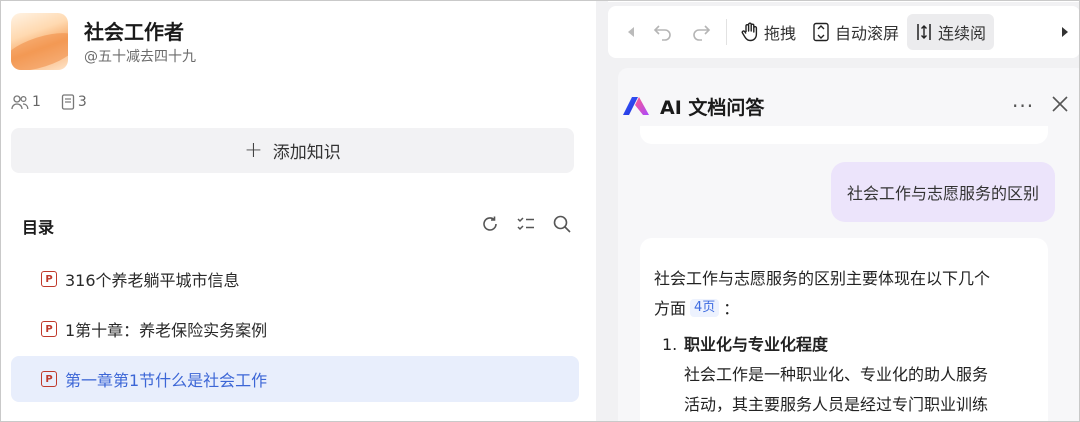 Image resolution: width=1080 pixels, height=422 pixels. Describe the element at coordinates (36, 102) in the screenshot. I see `members-count: 1` at that location.